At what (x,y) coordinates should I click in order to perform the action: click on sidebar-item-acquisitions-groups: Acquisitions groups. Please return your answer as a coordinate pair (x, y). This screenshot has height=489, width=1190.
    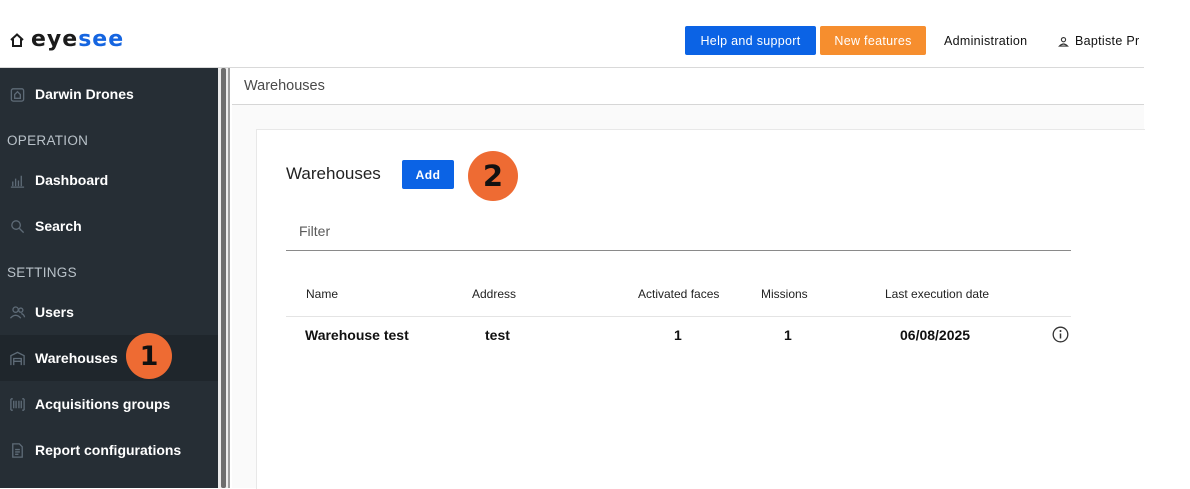
    Looking at the image, I should click on (109, 404).